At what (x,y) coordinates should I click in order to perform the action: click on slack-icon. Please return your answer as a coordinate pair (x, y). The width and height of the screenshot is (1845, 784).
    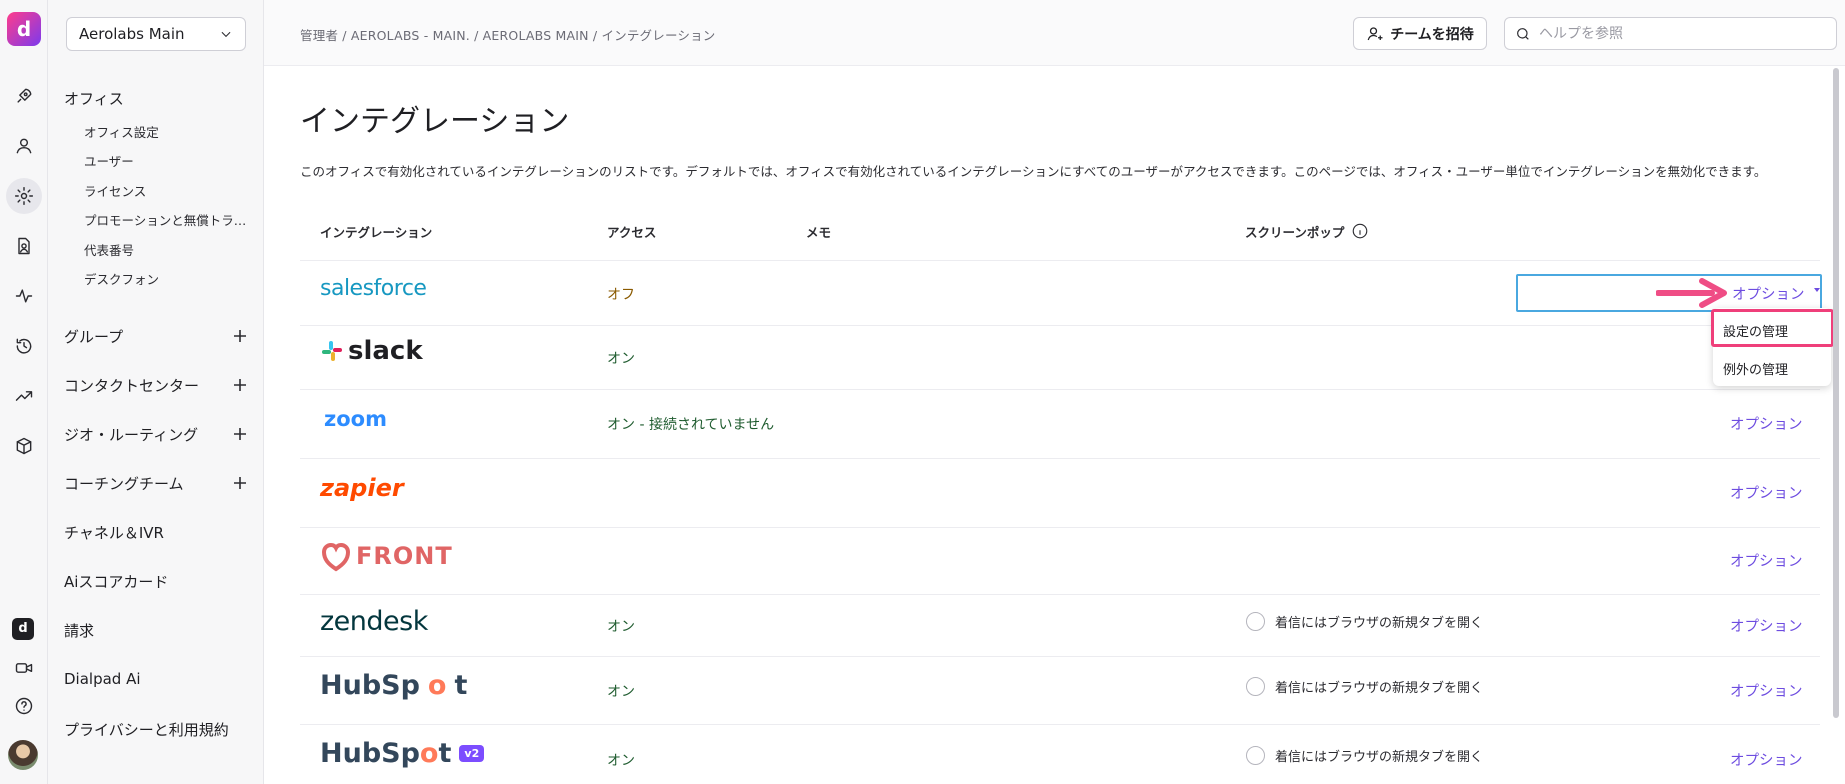
    Looking at the image, I should click on (332, 351).